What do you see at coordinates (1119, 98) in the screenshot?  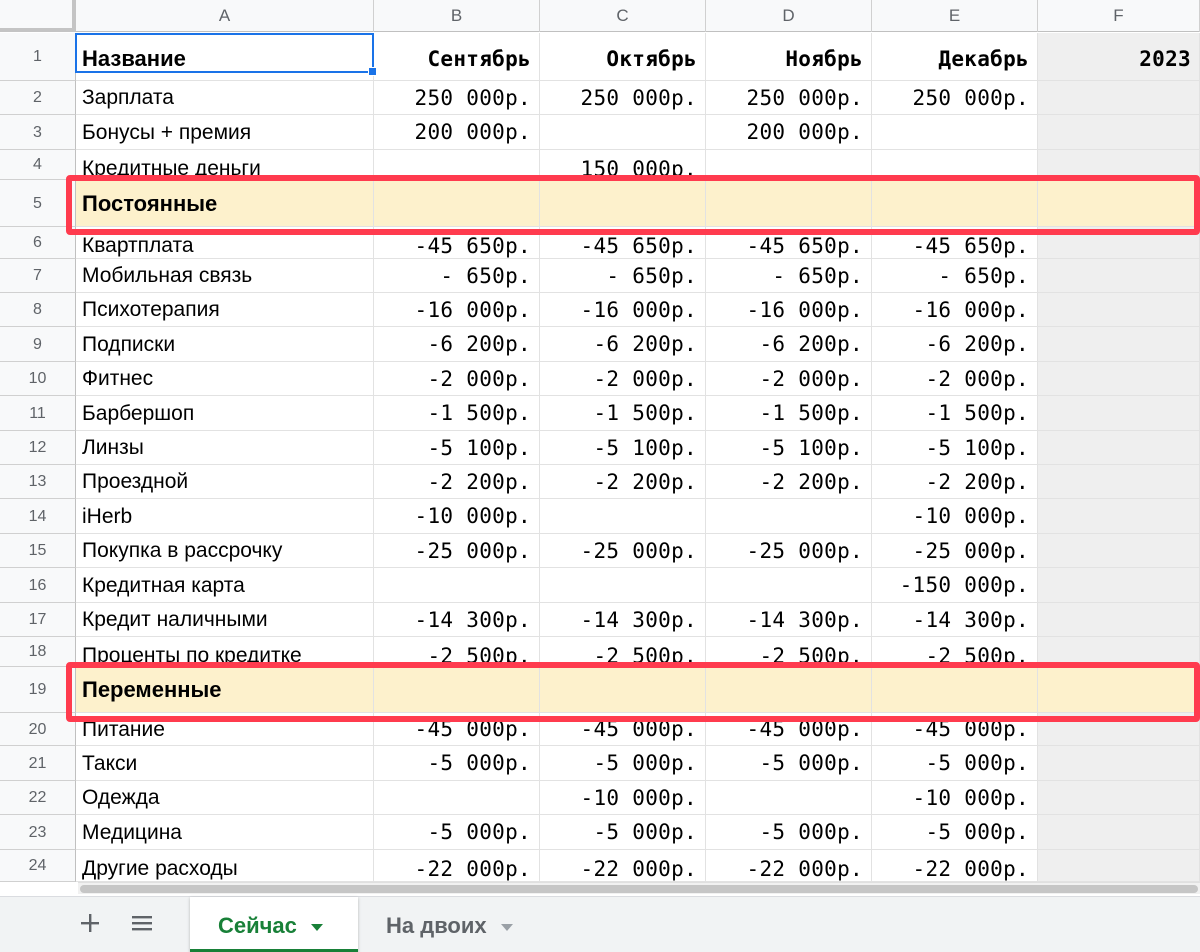 I see `cell-f2` at bounding box center [1119, 98].